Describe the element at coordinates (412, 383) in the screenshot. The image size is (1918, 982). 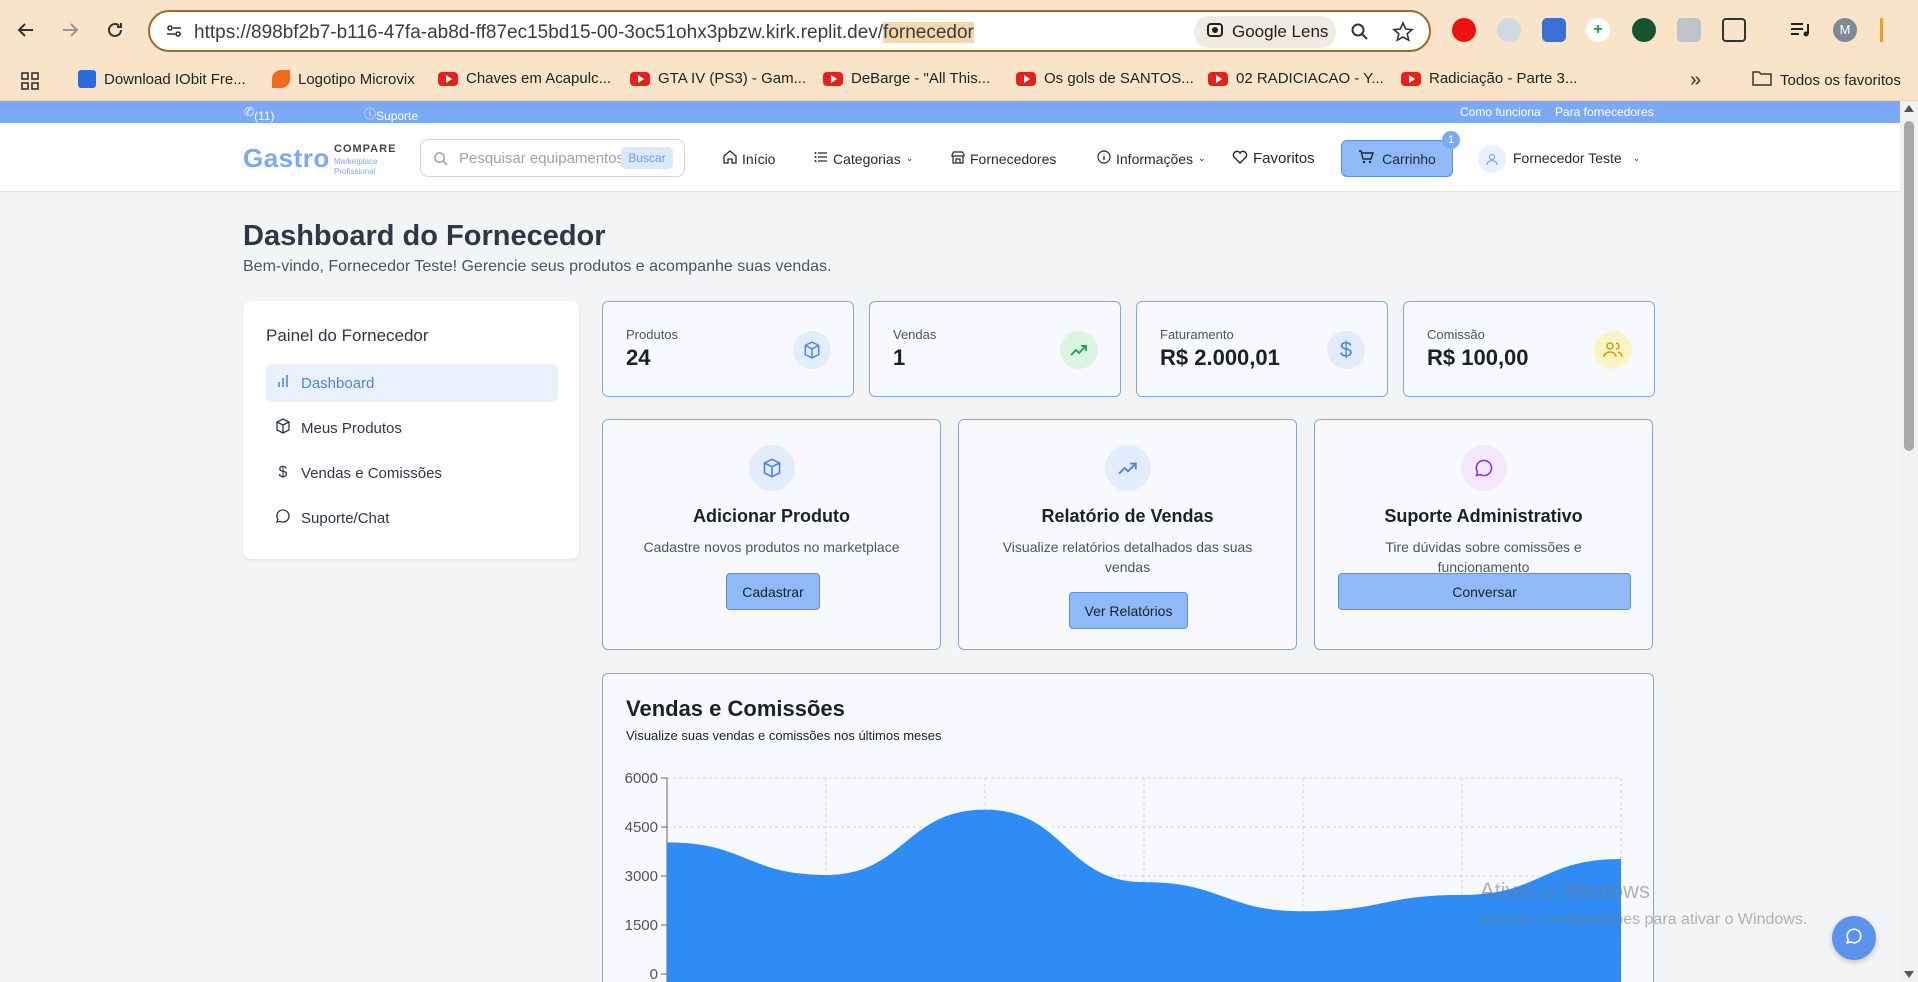
I see `sidebar-item-dashboard: Dashboard` at that location.